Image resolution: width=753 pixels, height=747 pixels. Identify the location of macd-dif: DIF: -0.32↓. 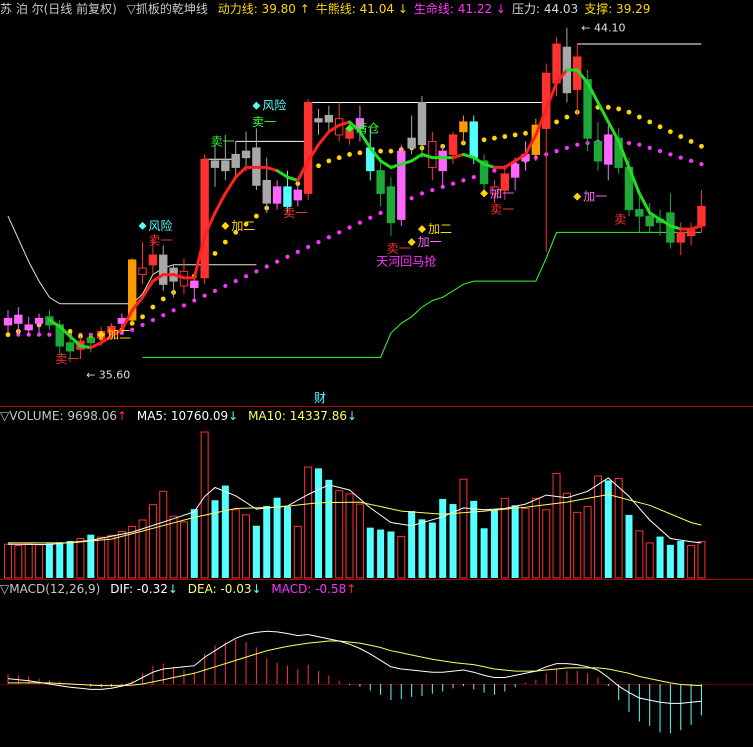
(144, 589).